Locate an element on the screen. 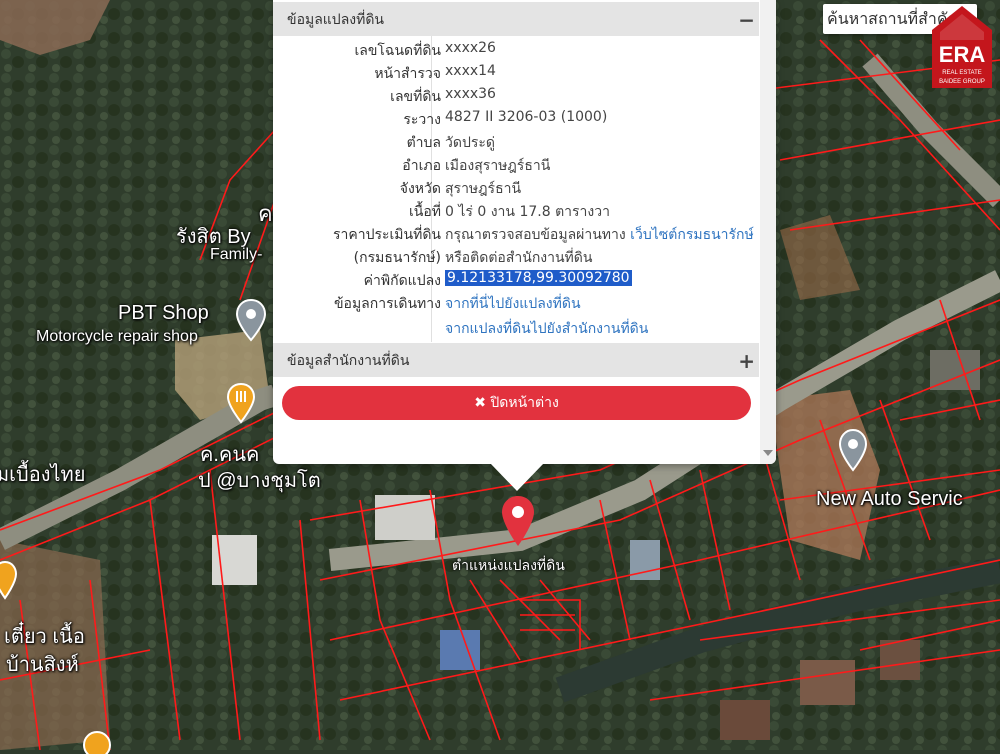 The image size is (1000, 754). info-value: สุราษฎร์ธานี is located at coordinates (483, 189).